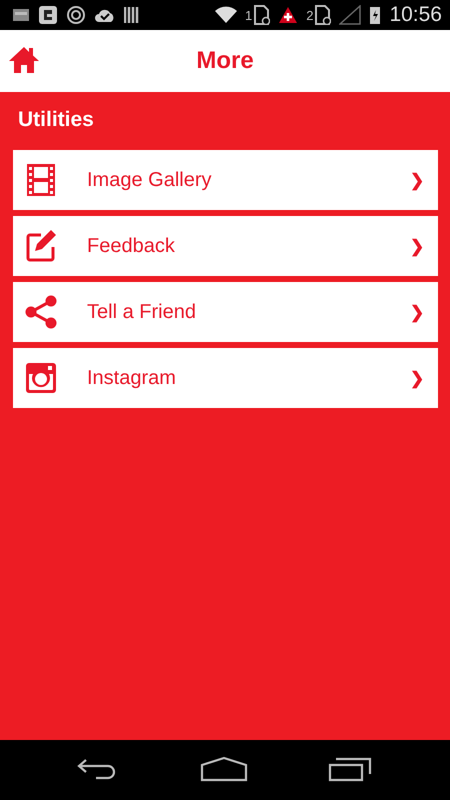  What do you see at coordinates (225, 15) in the screenshot?
I see `wifi-icon` at bounding box center [225, 15].